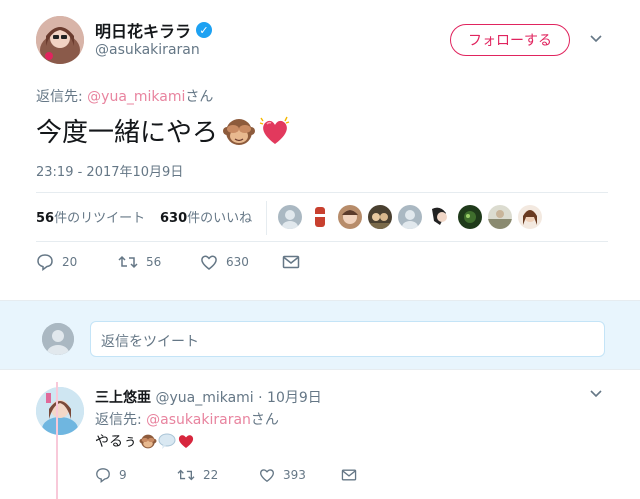 The height and width of the screenshot is (499, 640). What do you see at coordinates (294, 475) in the screenshot?
I see `like-count: 393` at bounding box center [294, 475].